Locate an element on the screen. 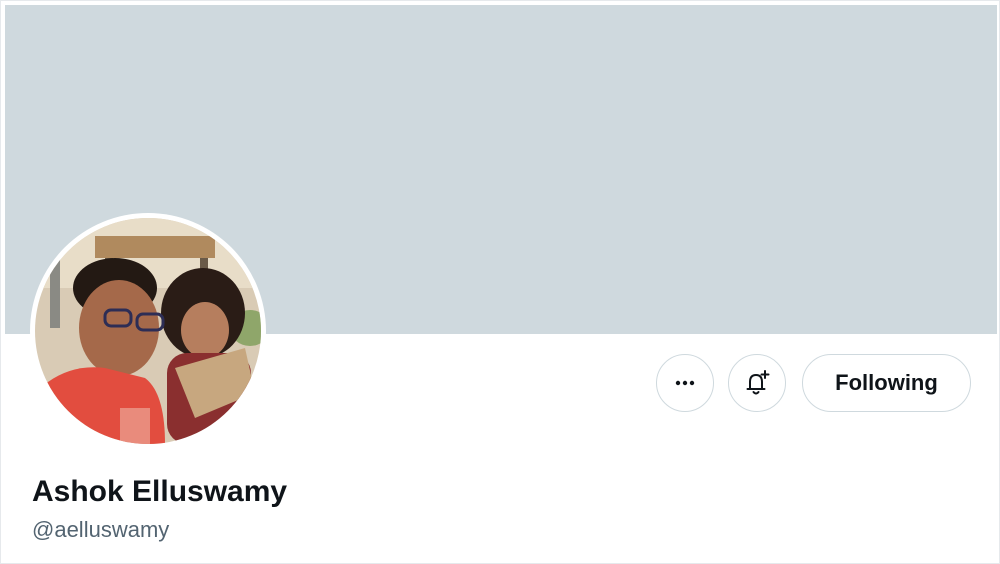 This screenshot has height=564, width=1000. bell-plus-icon is located at coordinates (758, 382).